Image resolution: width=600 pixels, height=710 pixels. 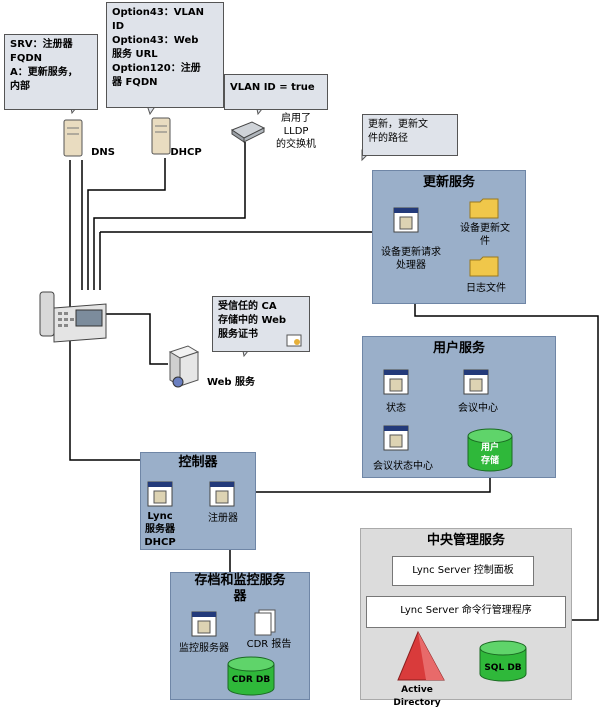 What do you see at coordinates (198, 462) in the screenshot?
I see `director-title: 控制器` at bounding box center [198, 462].